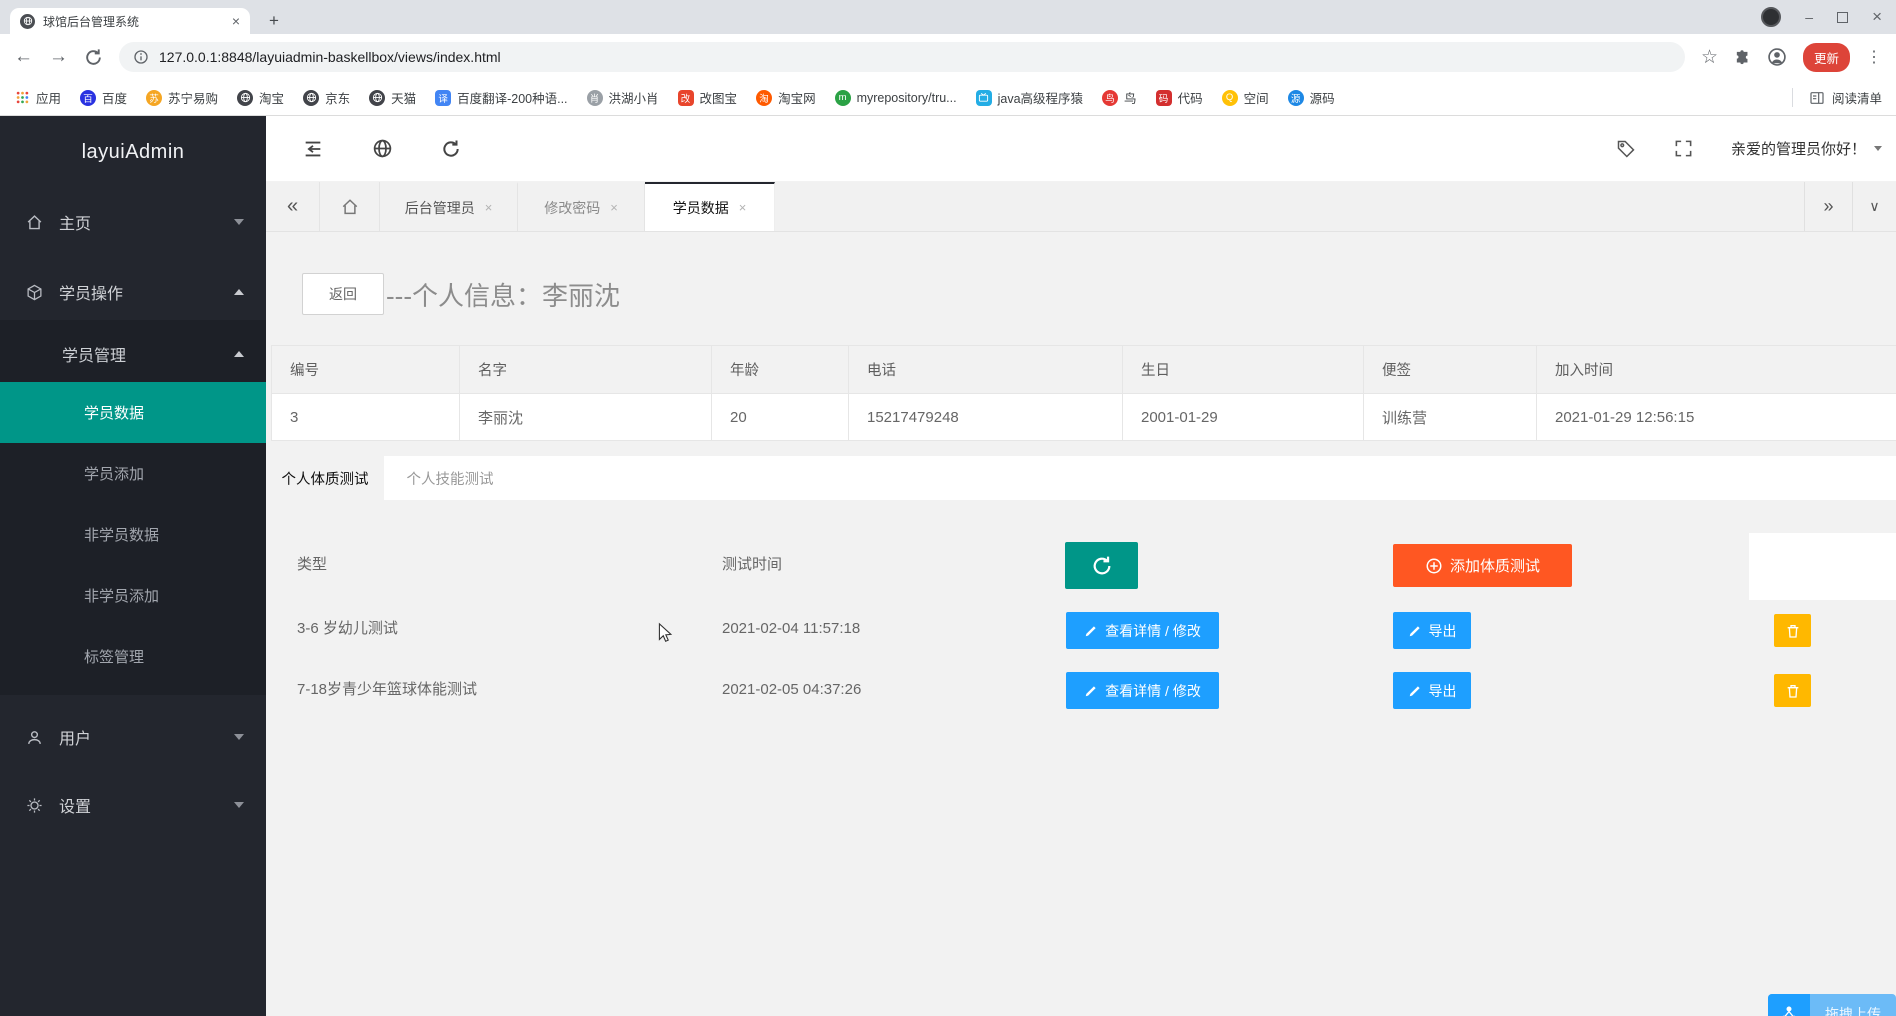  I want to click on bookmark-item: 淘宝, so click(260, 97).